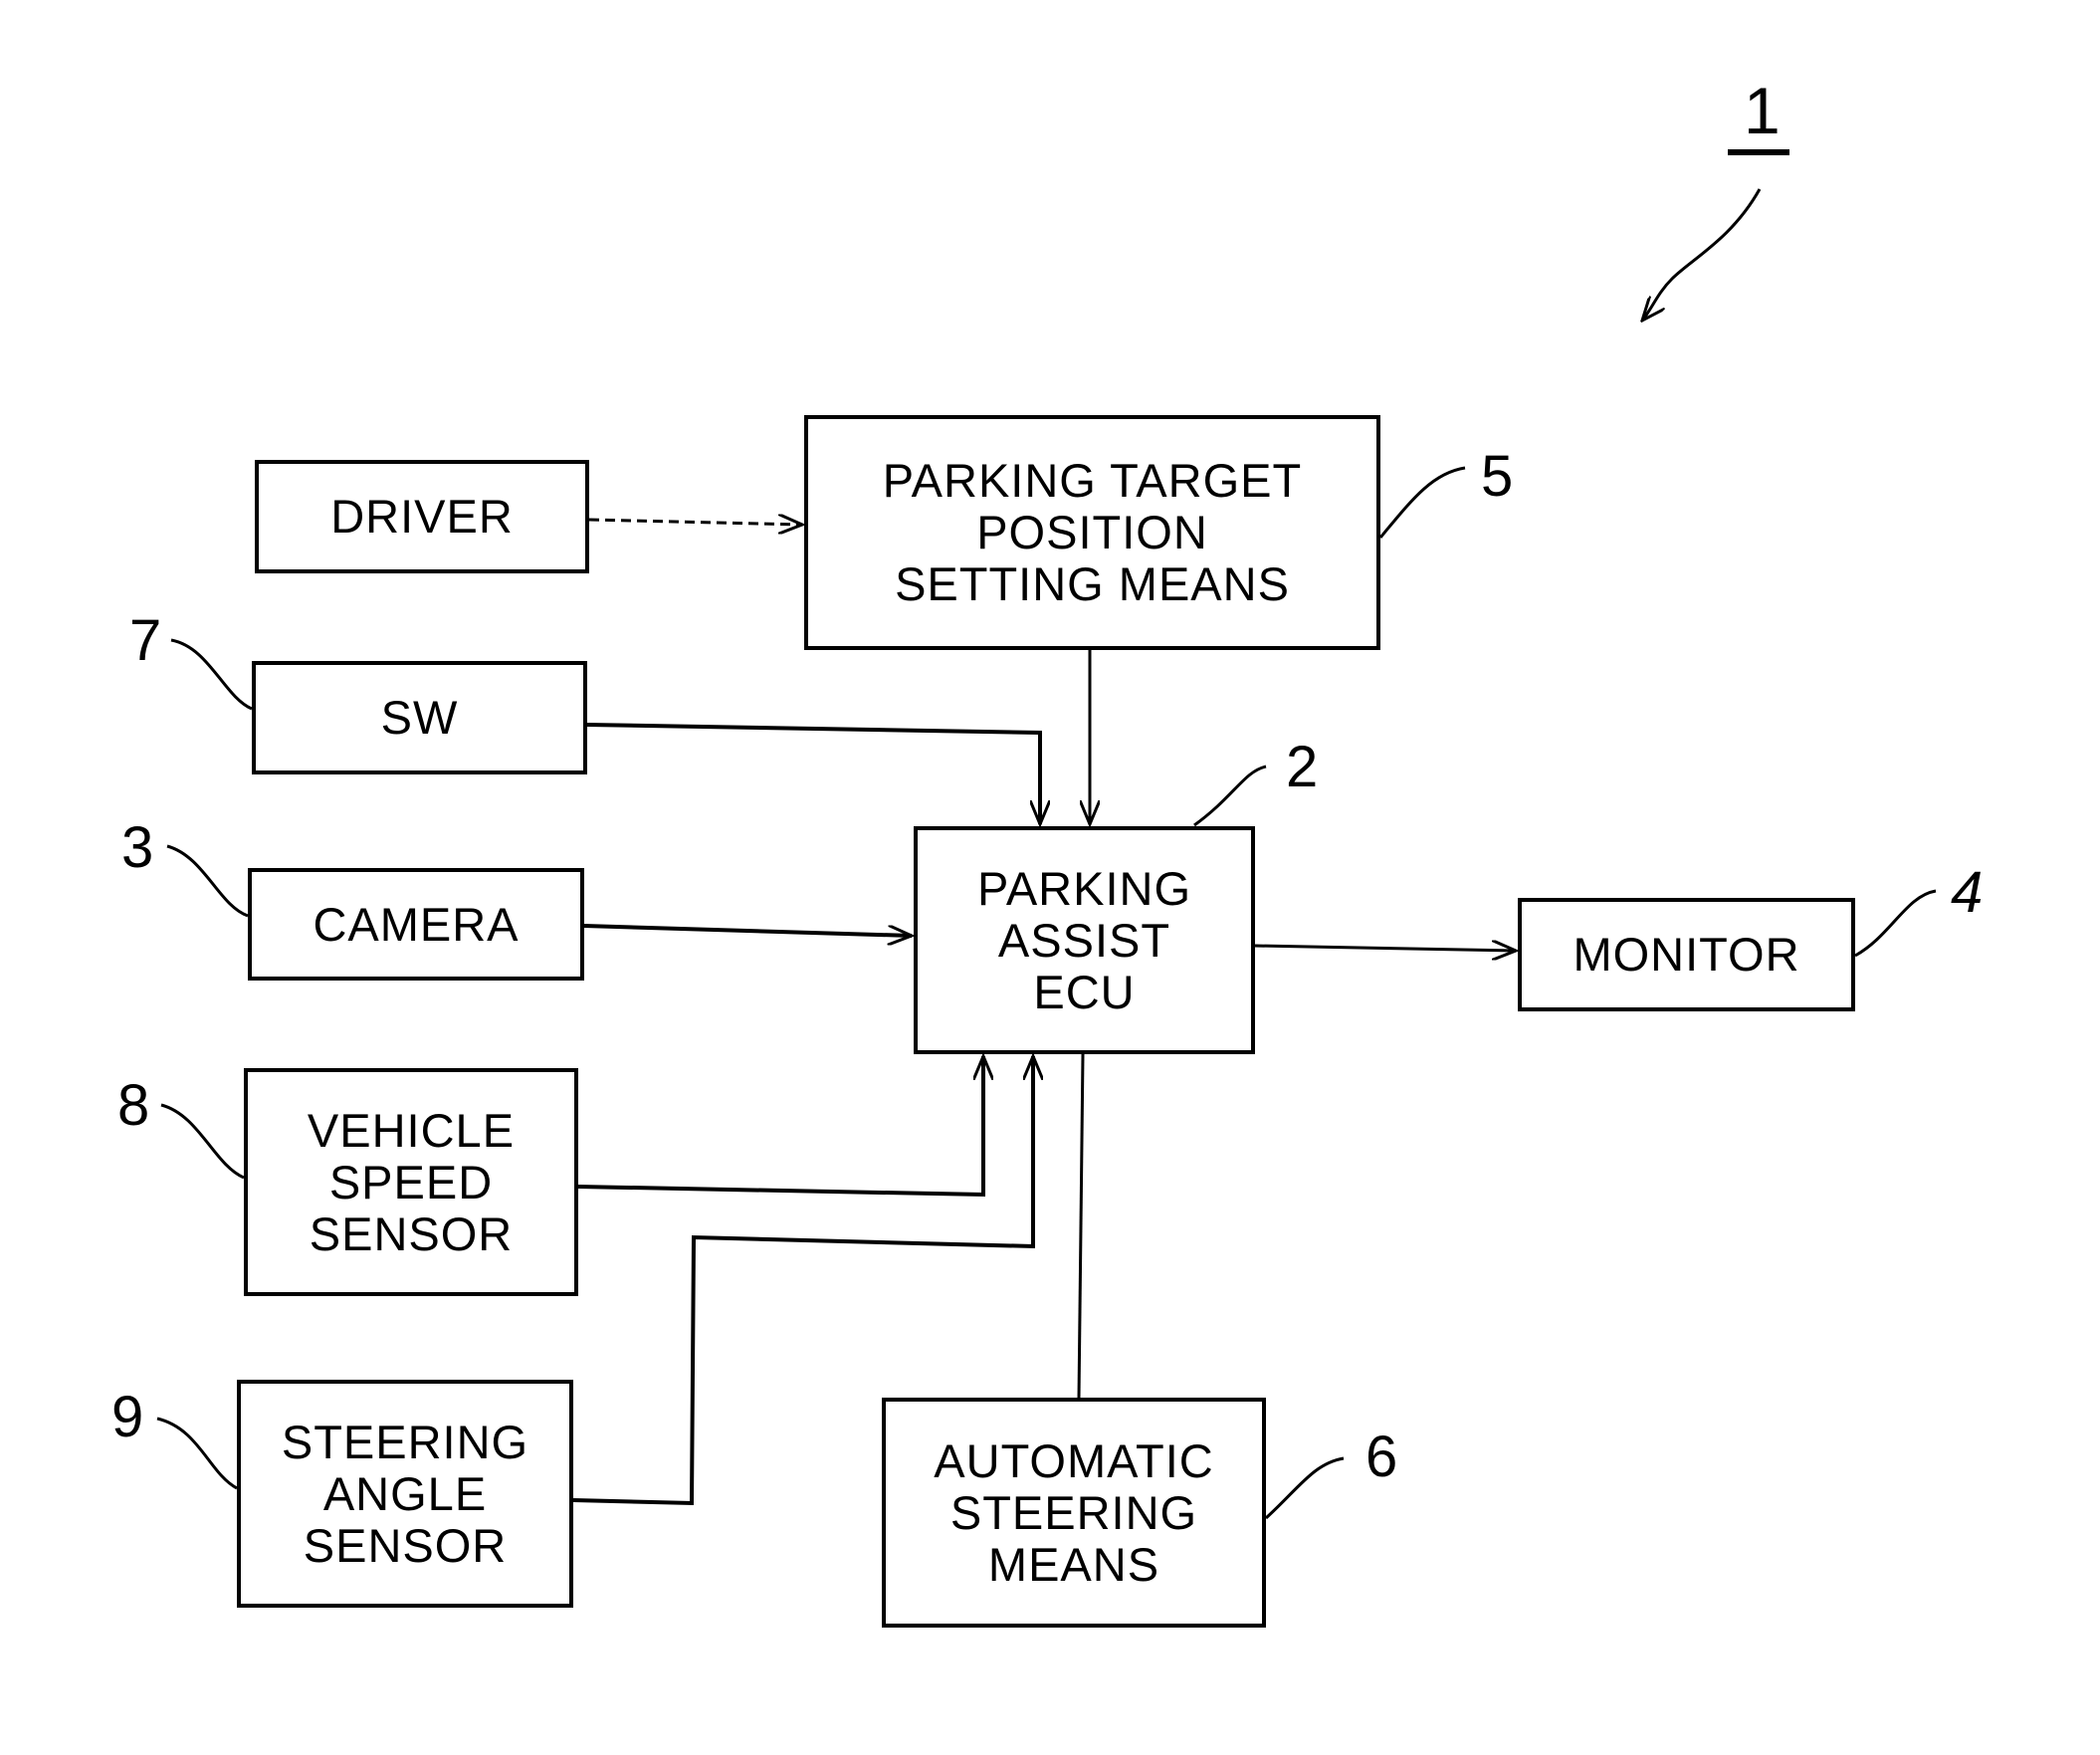  Describe the element at coordinates (127, 1417) in the screenshot. I see `ref-label-9: 9` at that location.